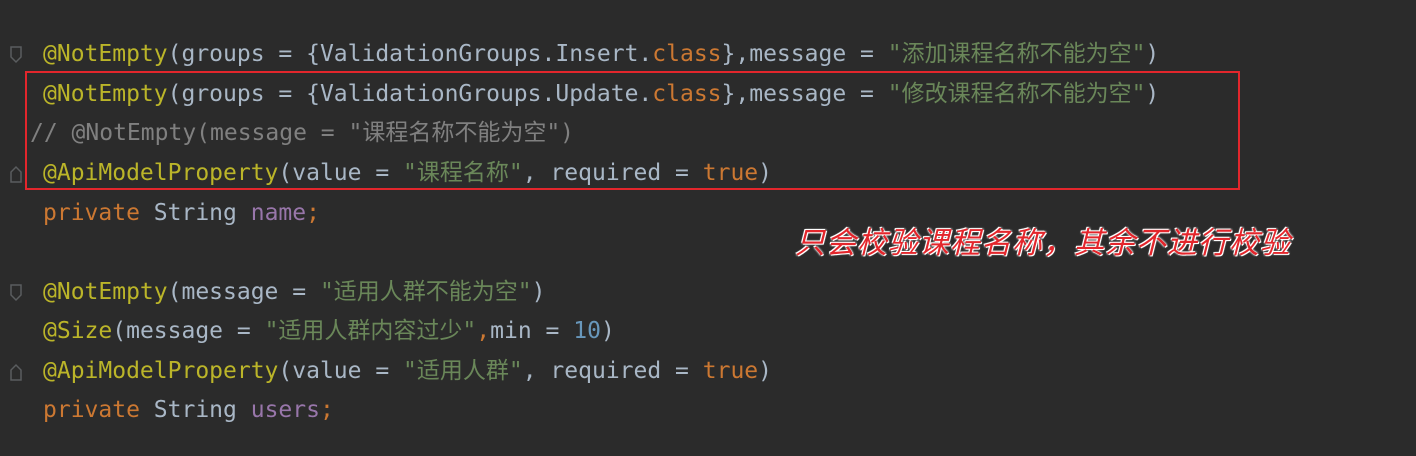 This screenshot has width=1416, height=456. I want to click on code-line-size-users: @Size(message = "适用人群内容过少",min = 10), so click(329, 331).